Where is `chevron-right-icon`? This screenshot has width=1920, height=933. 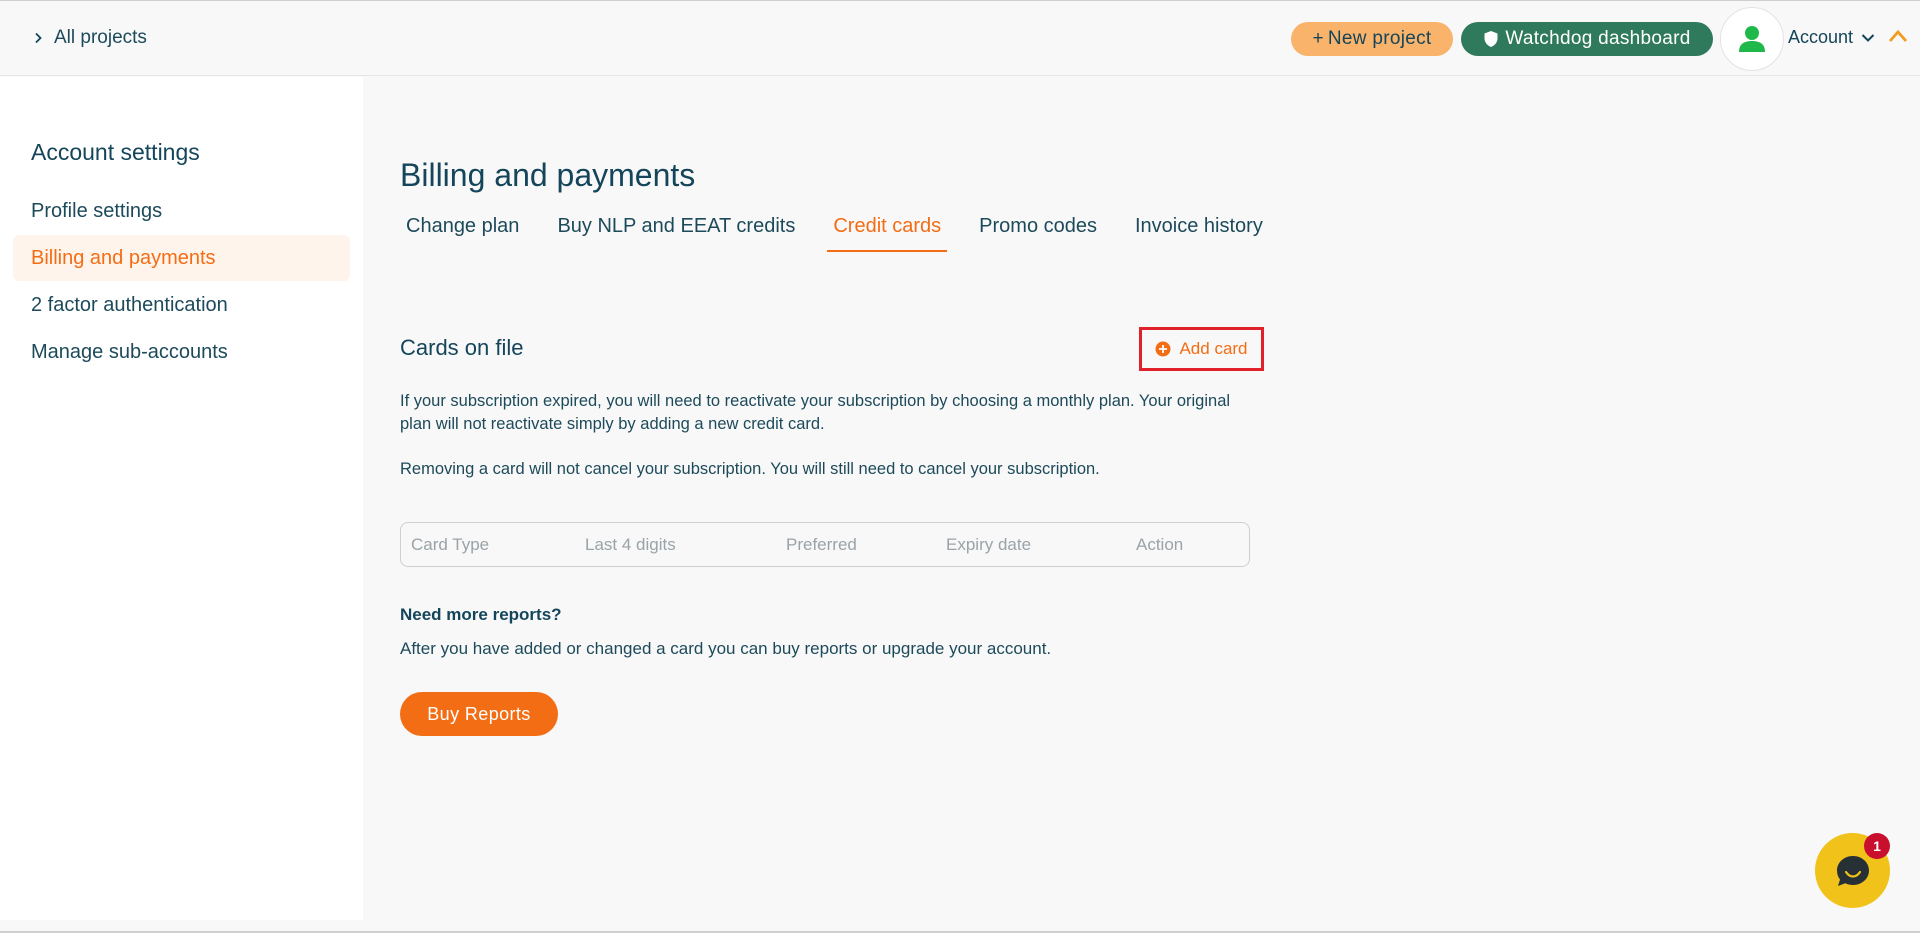 chevron-right-icon is located at coordinates (38, 38).